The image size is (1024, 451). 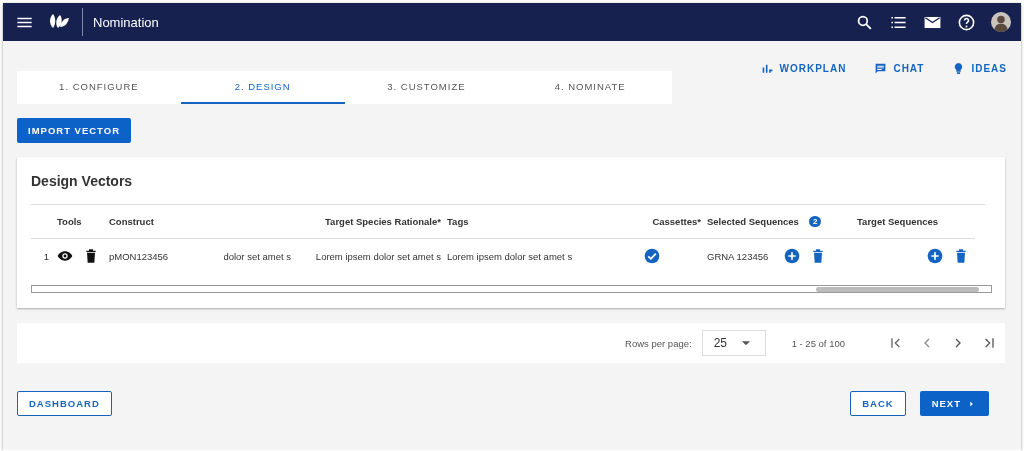 What do you see at coordinates (46, 256) in the screenshot?
I see `row-number: 1` at bounding box center [46, 256].